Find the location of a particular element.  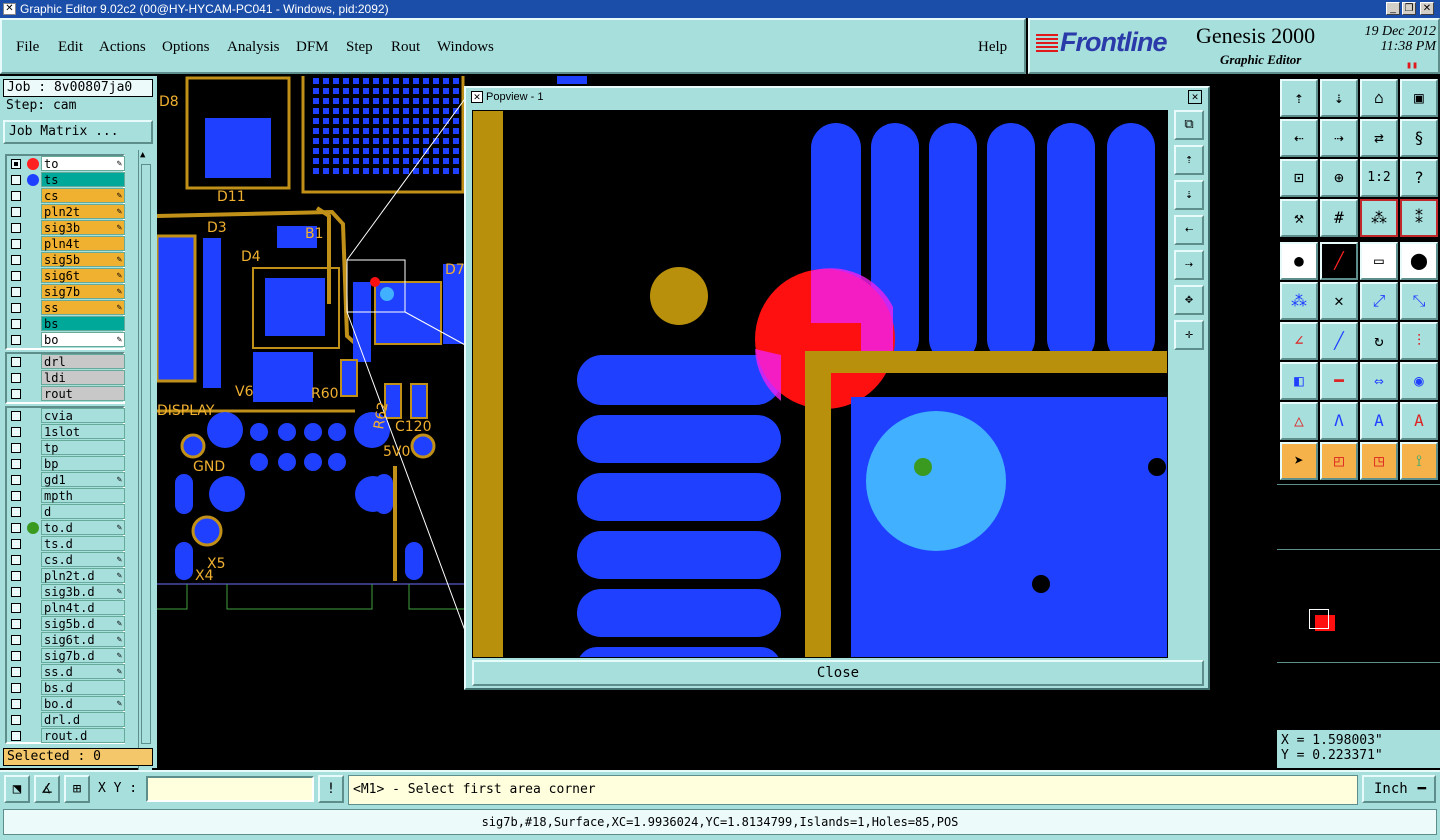

layer-name: bp is located at coordinates (83, 463).